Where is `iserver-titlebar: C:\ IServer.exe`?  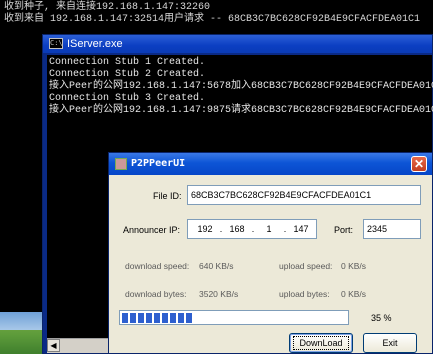 iserver-titlebar: C:\ IServer.exe is located at coordinates (237, 44).